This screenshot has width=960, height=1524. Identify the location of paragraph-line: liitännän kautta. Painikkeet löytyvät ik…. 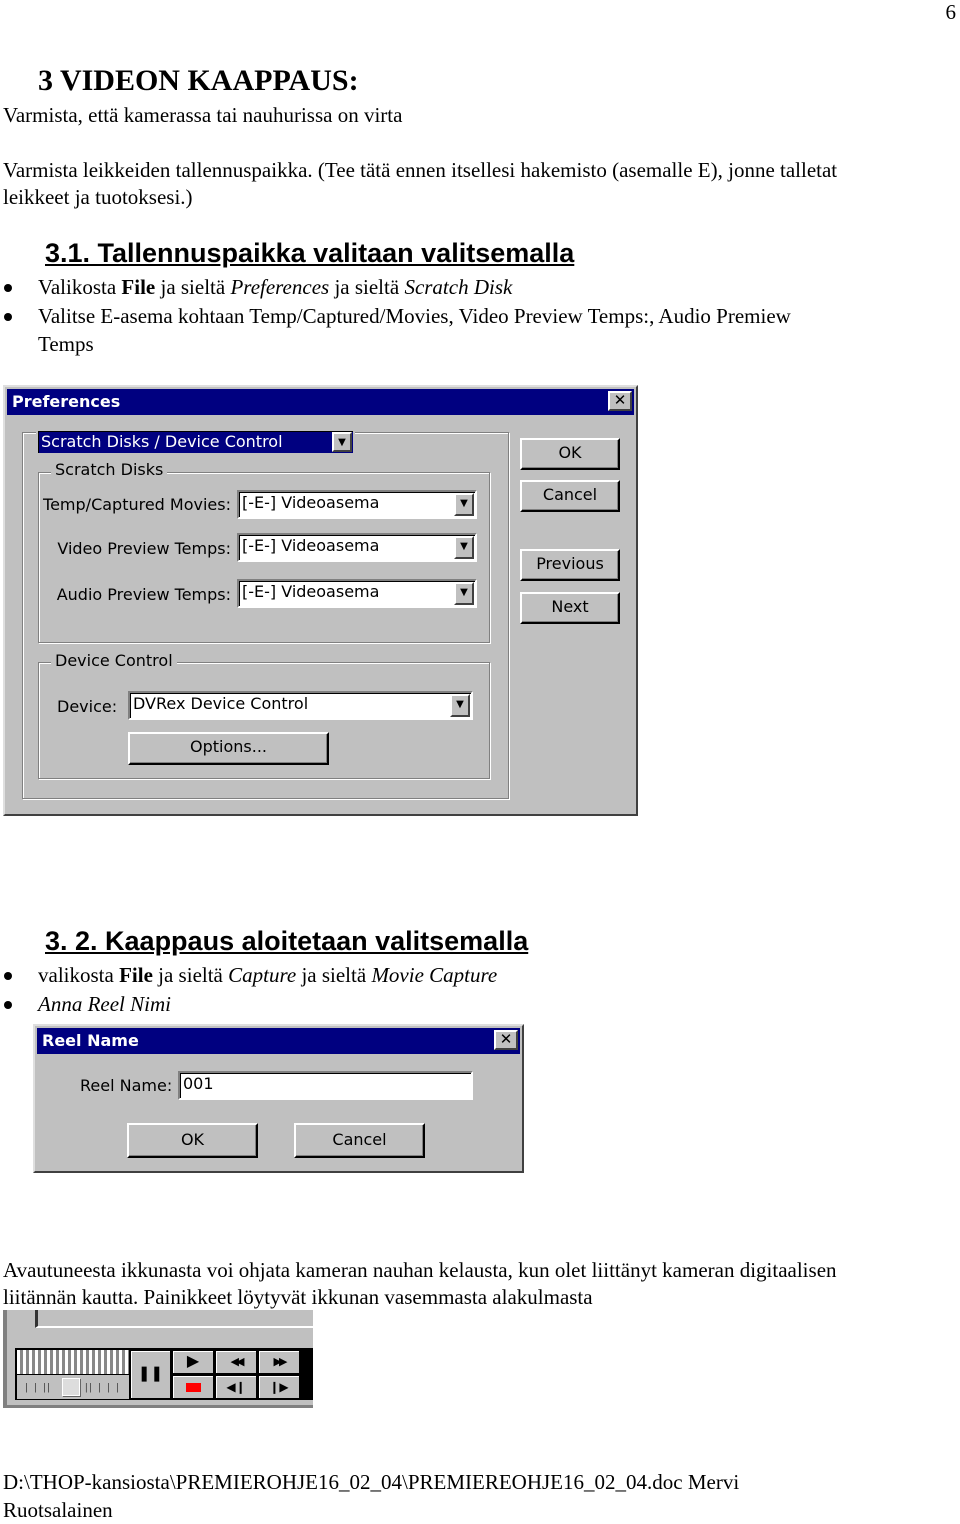
(298, 1297).